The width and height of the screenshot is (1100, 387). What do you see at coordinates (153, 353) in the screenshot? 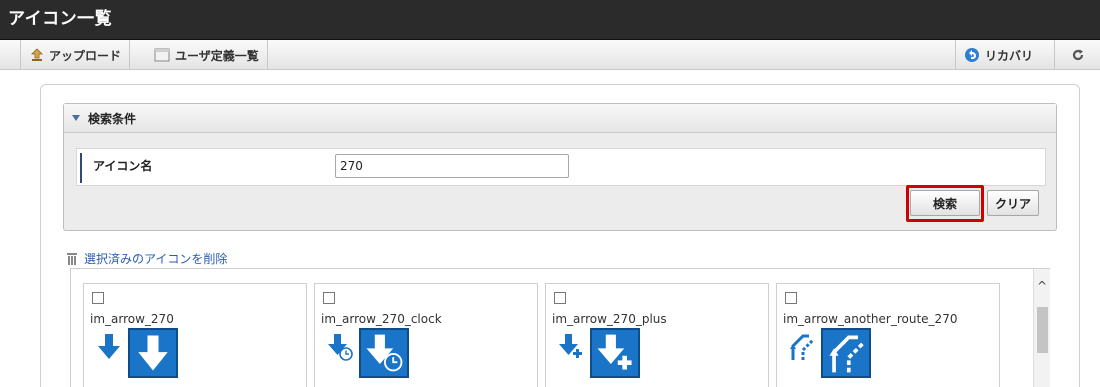
I see `arrow-down-large-icon` at bounding box center [153, 353].